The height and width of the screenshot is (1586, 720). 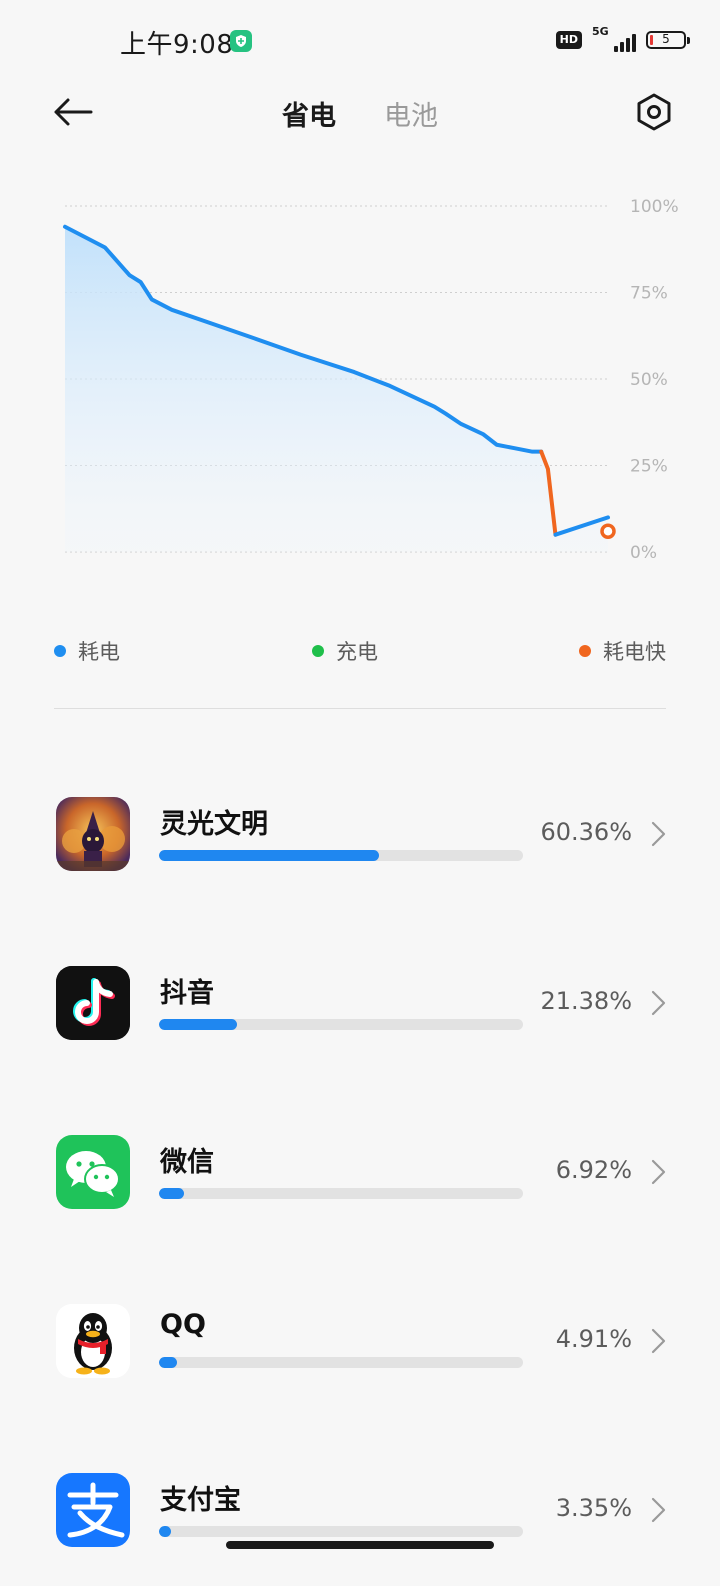 I want to click on tab-bar: 省电 电池, so click(x=360, y=113).